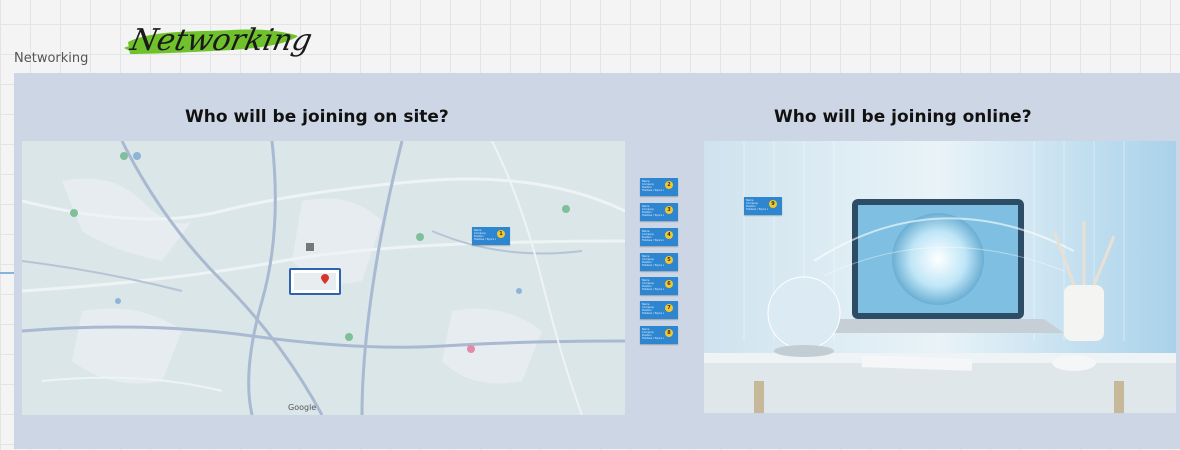  What do you see at coordinates (669, 333) in the screenshot?
I see `emoji-badge-icon: 8` at bounding box center [669, 333].